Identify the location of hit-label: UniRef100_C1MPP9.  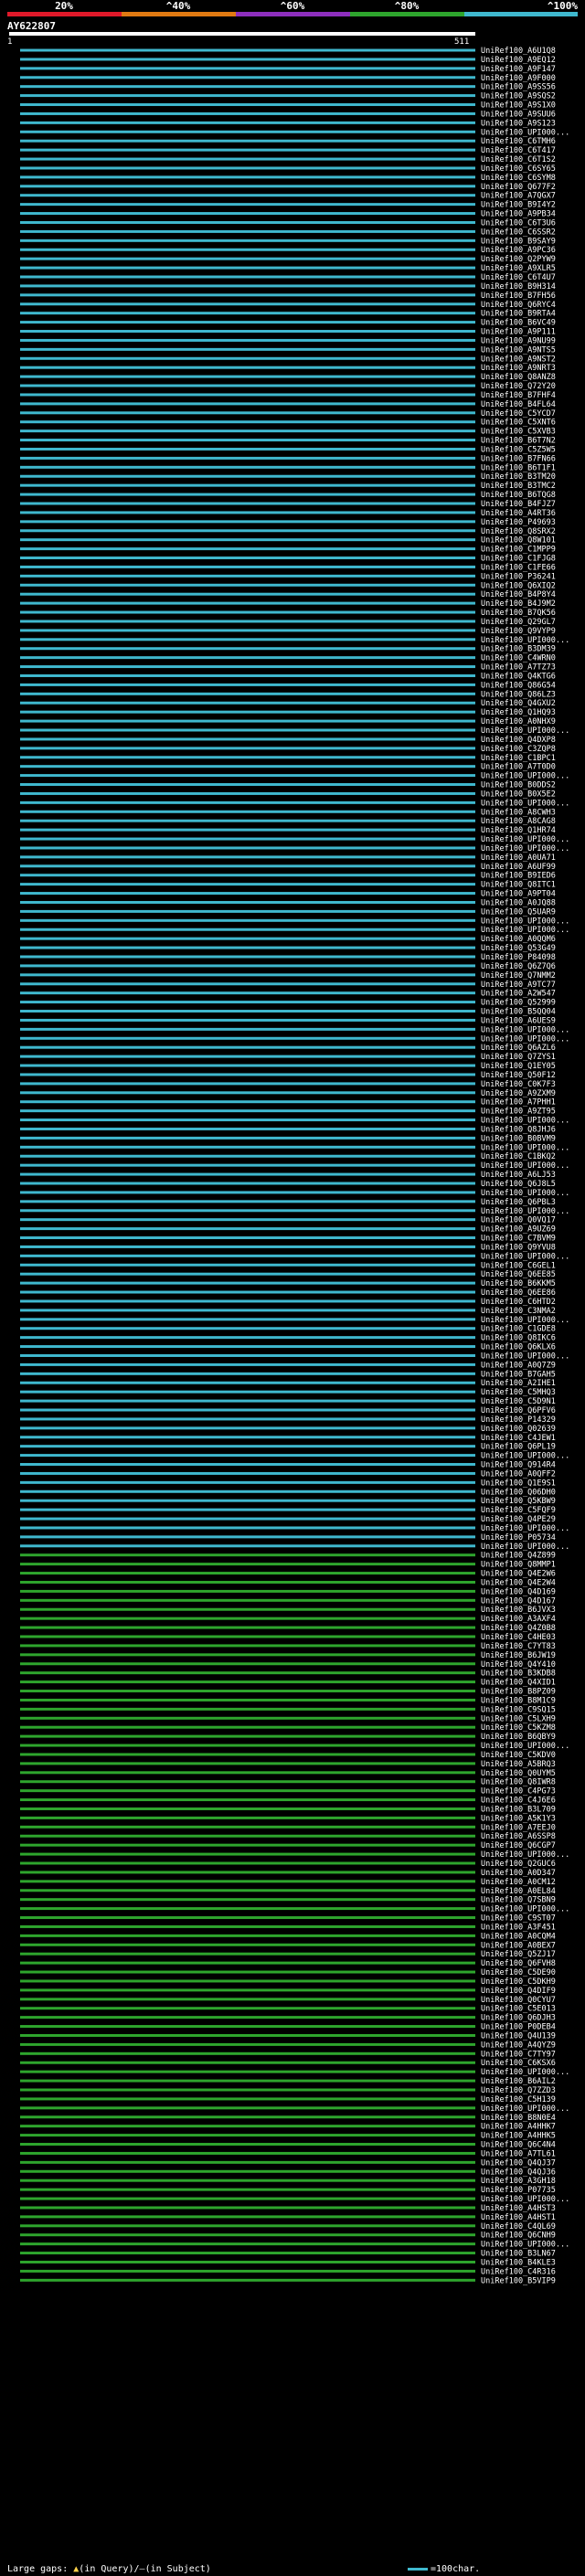
(518, 550).